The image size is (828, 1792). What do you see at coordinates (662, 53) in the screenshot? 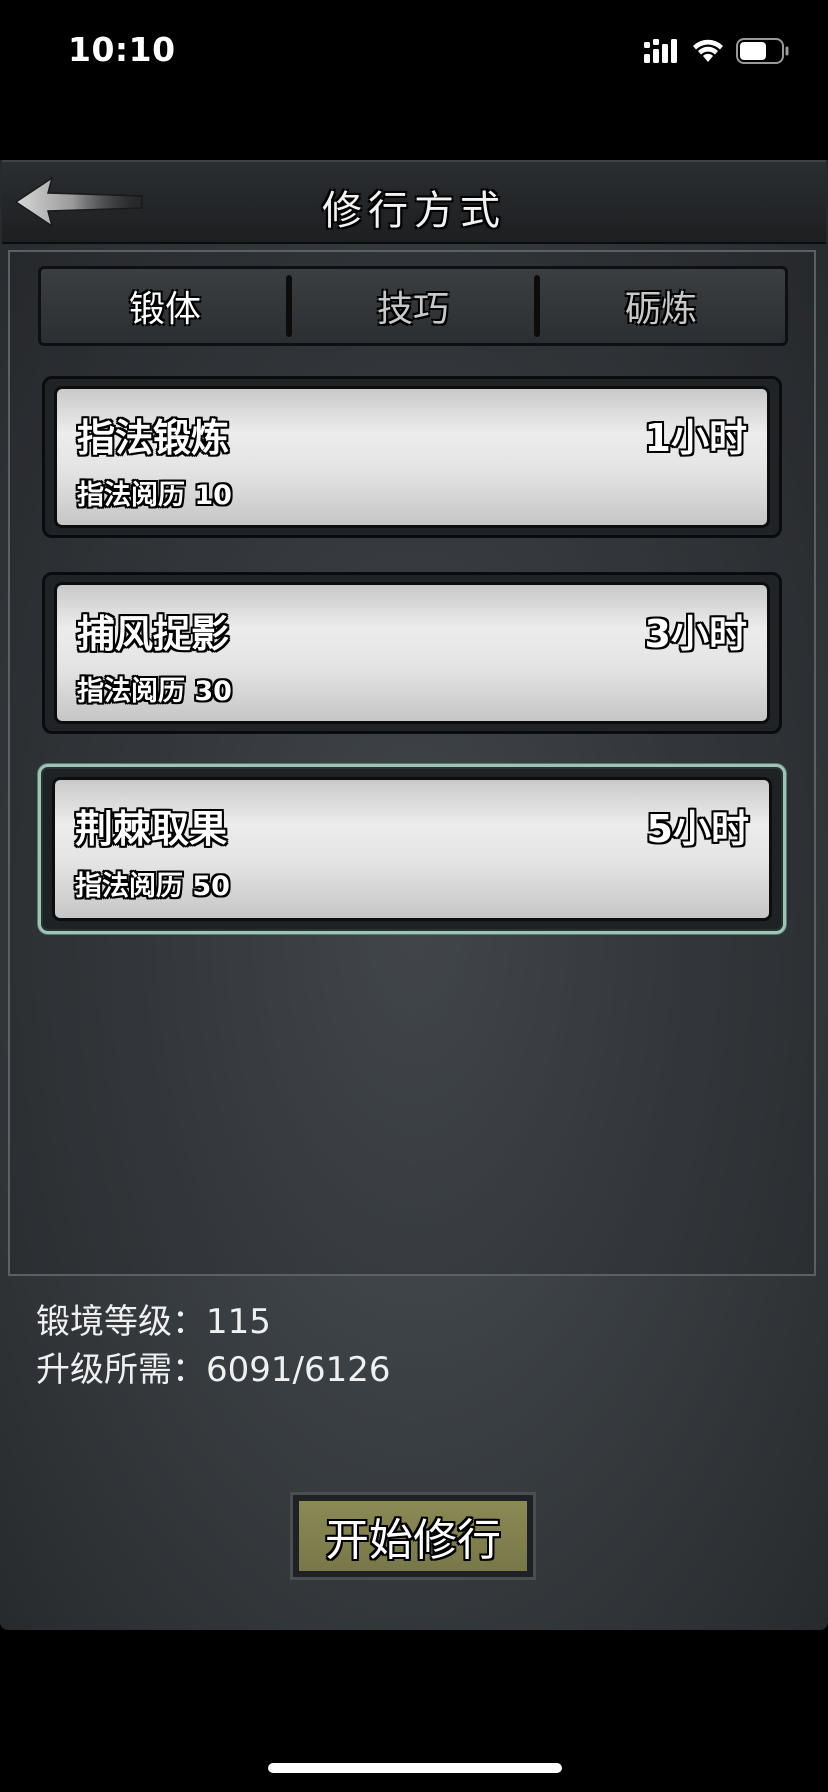
I see `cellular-signal-icon` at bounding box center [662, 53].